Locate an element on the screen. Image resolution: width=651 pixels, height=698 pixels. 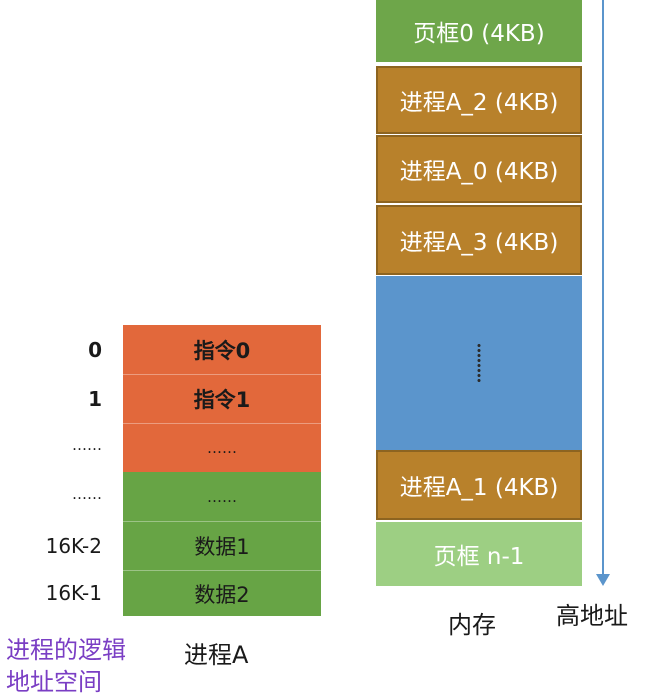
cell-instruction-0-text: 指令0 is located at coordinates (222, 350).